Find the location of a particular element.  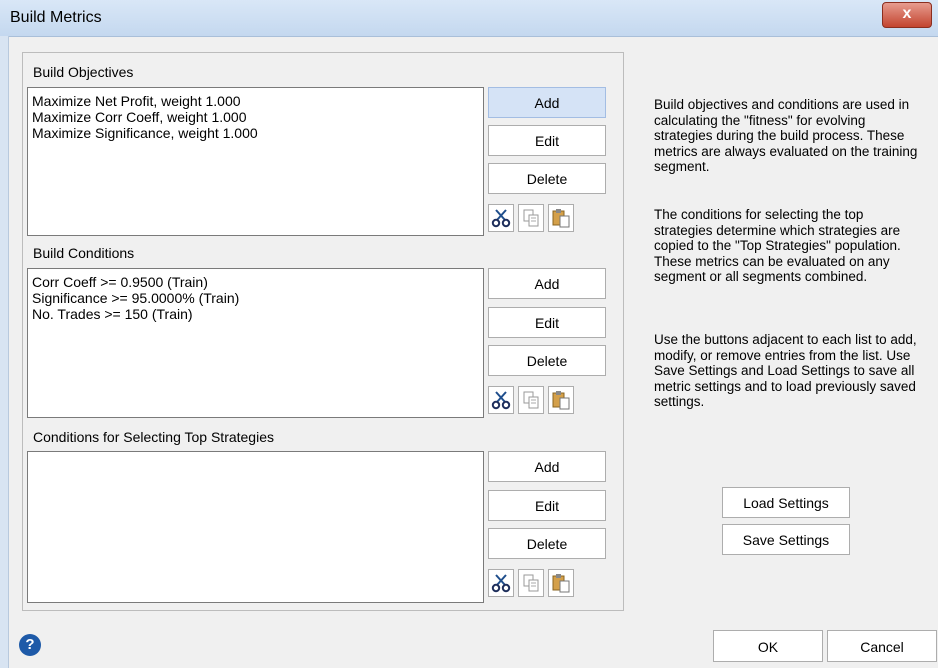

conditions-cut-button is located at coordinates (501, 400).